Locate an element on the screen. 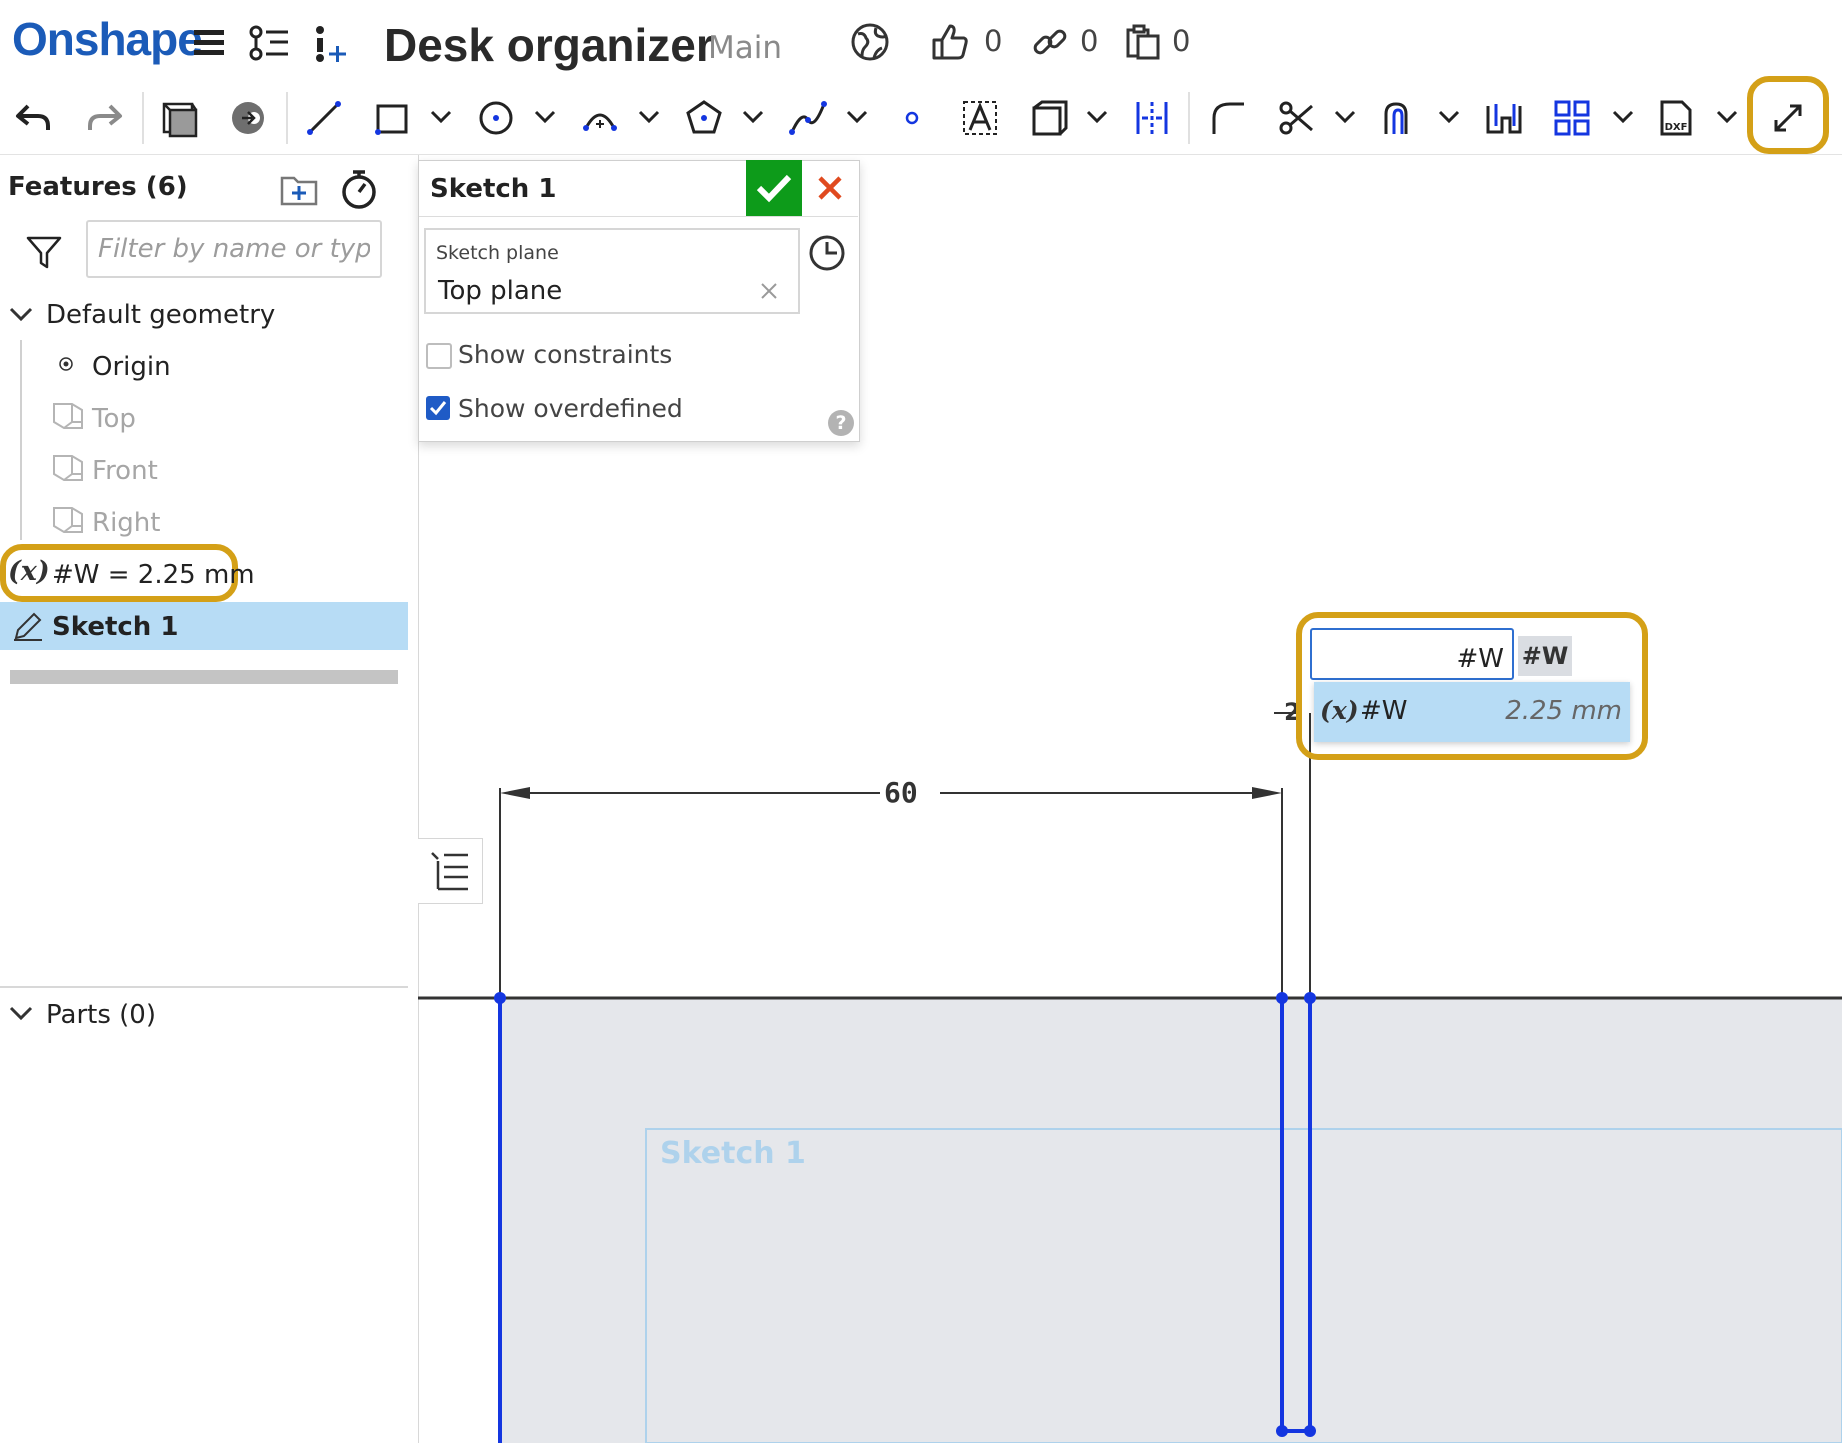 This screenshot has width=1842, height=1443. help-icon: ? is located at coordinates (841, 423).